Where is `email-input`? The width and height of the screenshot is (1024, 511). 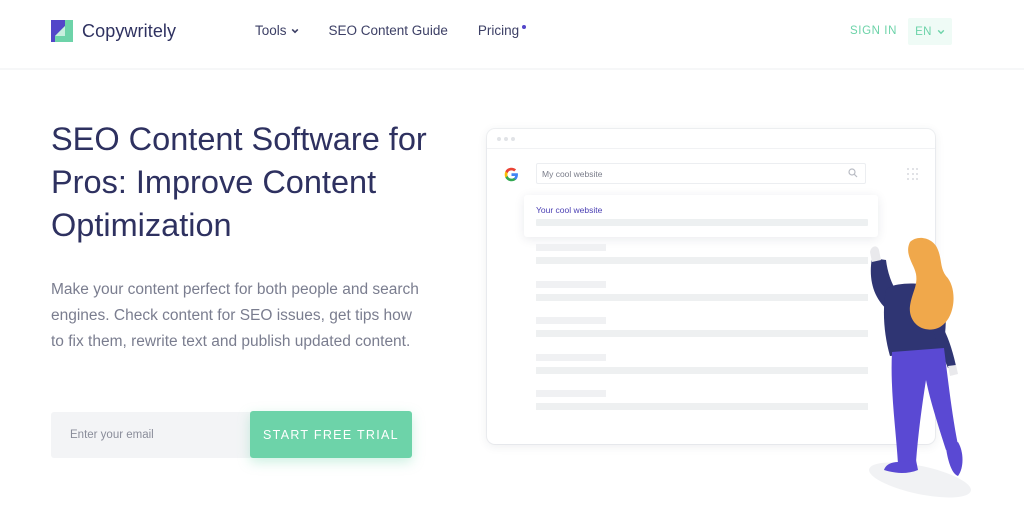
email-input is located at coordinates (151, 435).